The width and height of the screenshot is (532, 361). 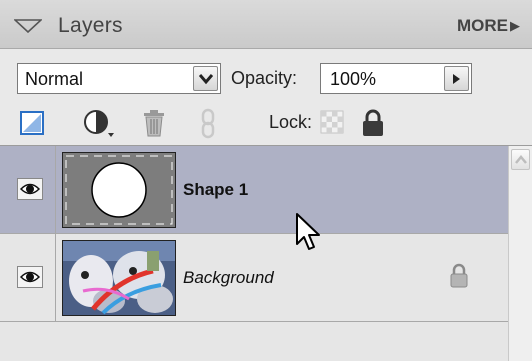 What do you see at coordinates (119, 190) in the screenshot?
I see `layer-thumbnail-shape` at bounding box center [119, 190].